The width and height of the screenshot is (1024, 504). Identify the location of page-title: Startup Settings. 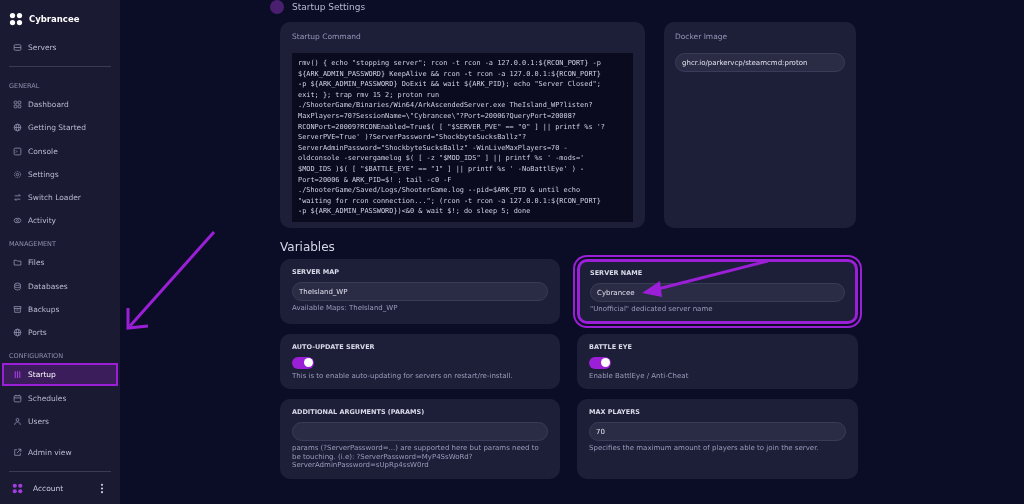
(329, 7).